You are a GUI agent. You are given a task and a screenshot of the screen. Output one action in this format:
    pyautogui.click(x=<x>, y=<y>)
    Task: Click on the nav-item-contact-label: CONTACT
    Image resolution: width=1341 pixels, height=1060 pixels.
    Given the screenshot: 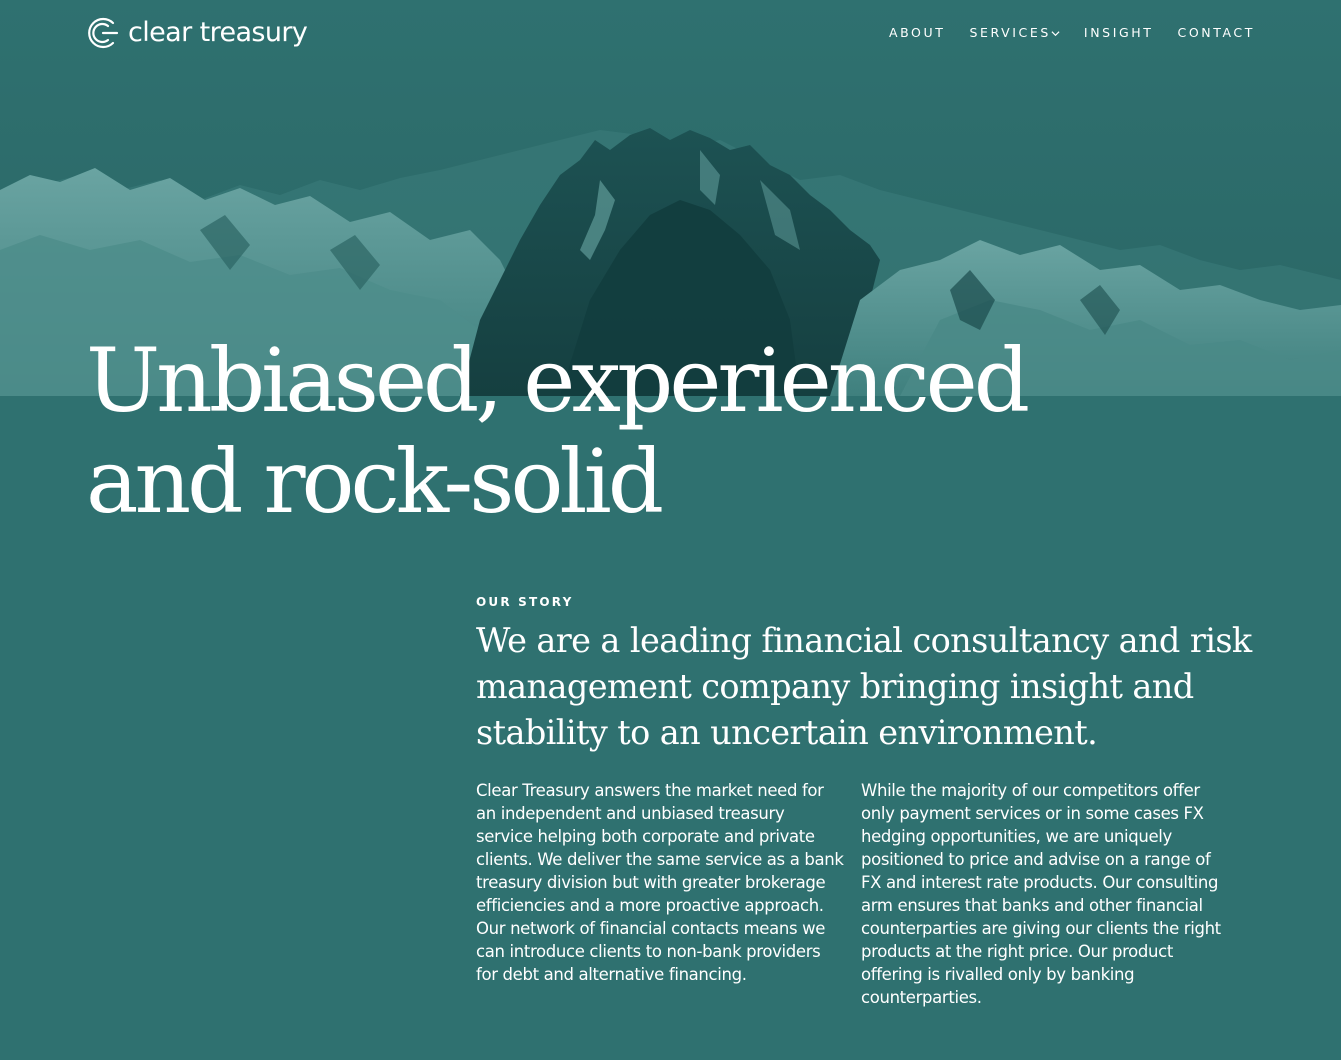 What is the action you would take?
    pyautogui.click(x=1216, y=32)
    